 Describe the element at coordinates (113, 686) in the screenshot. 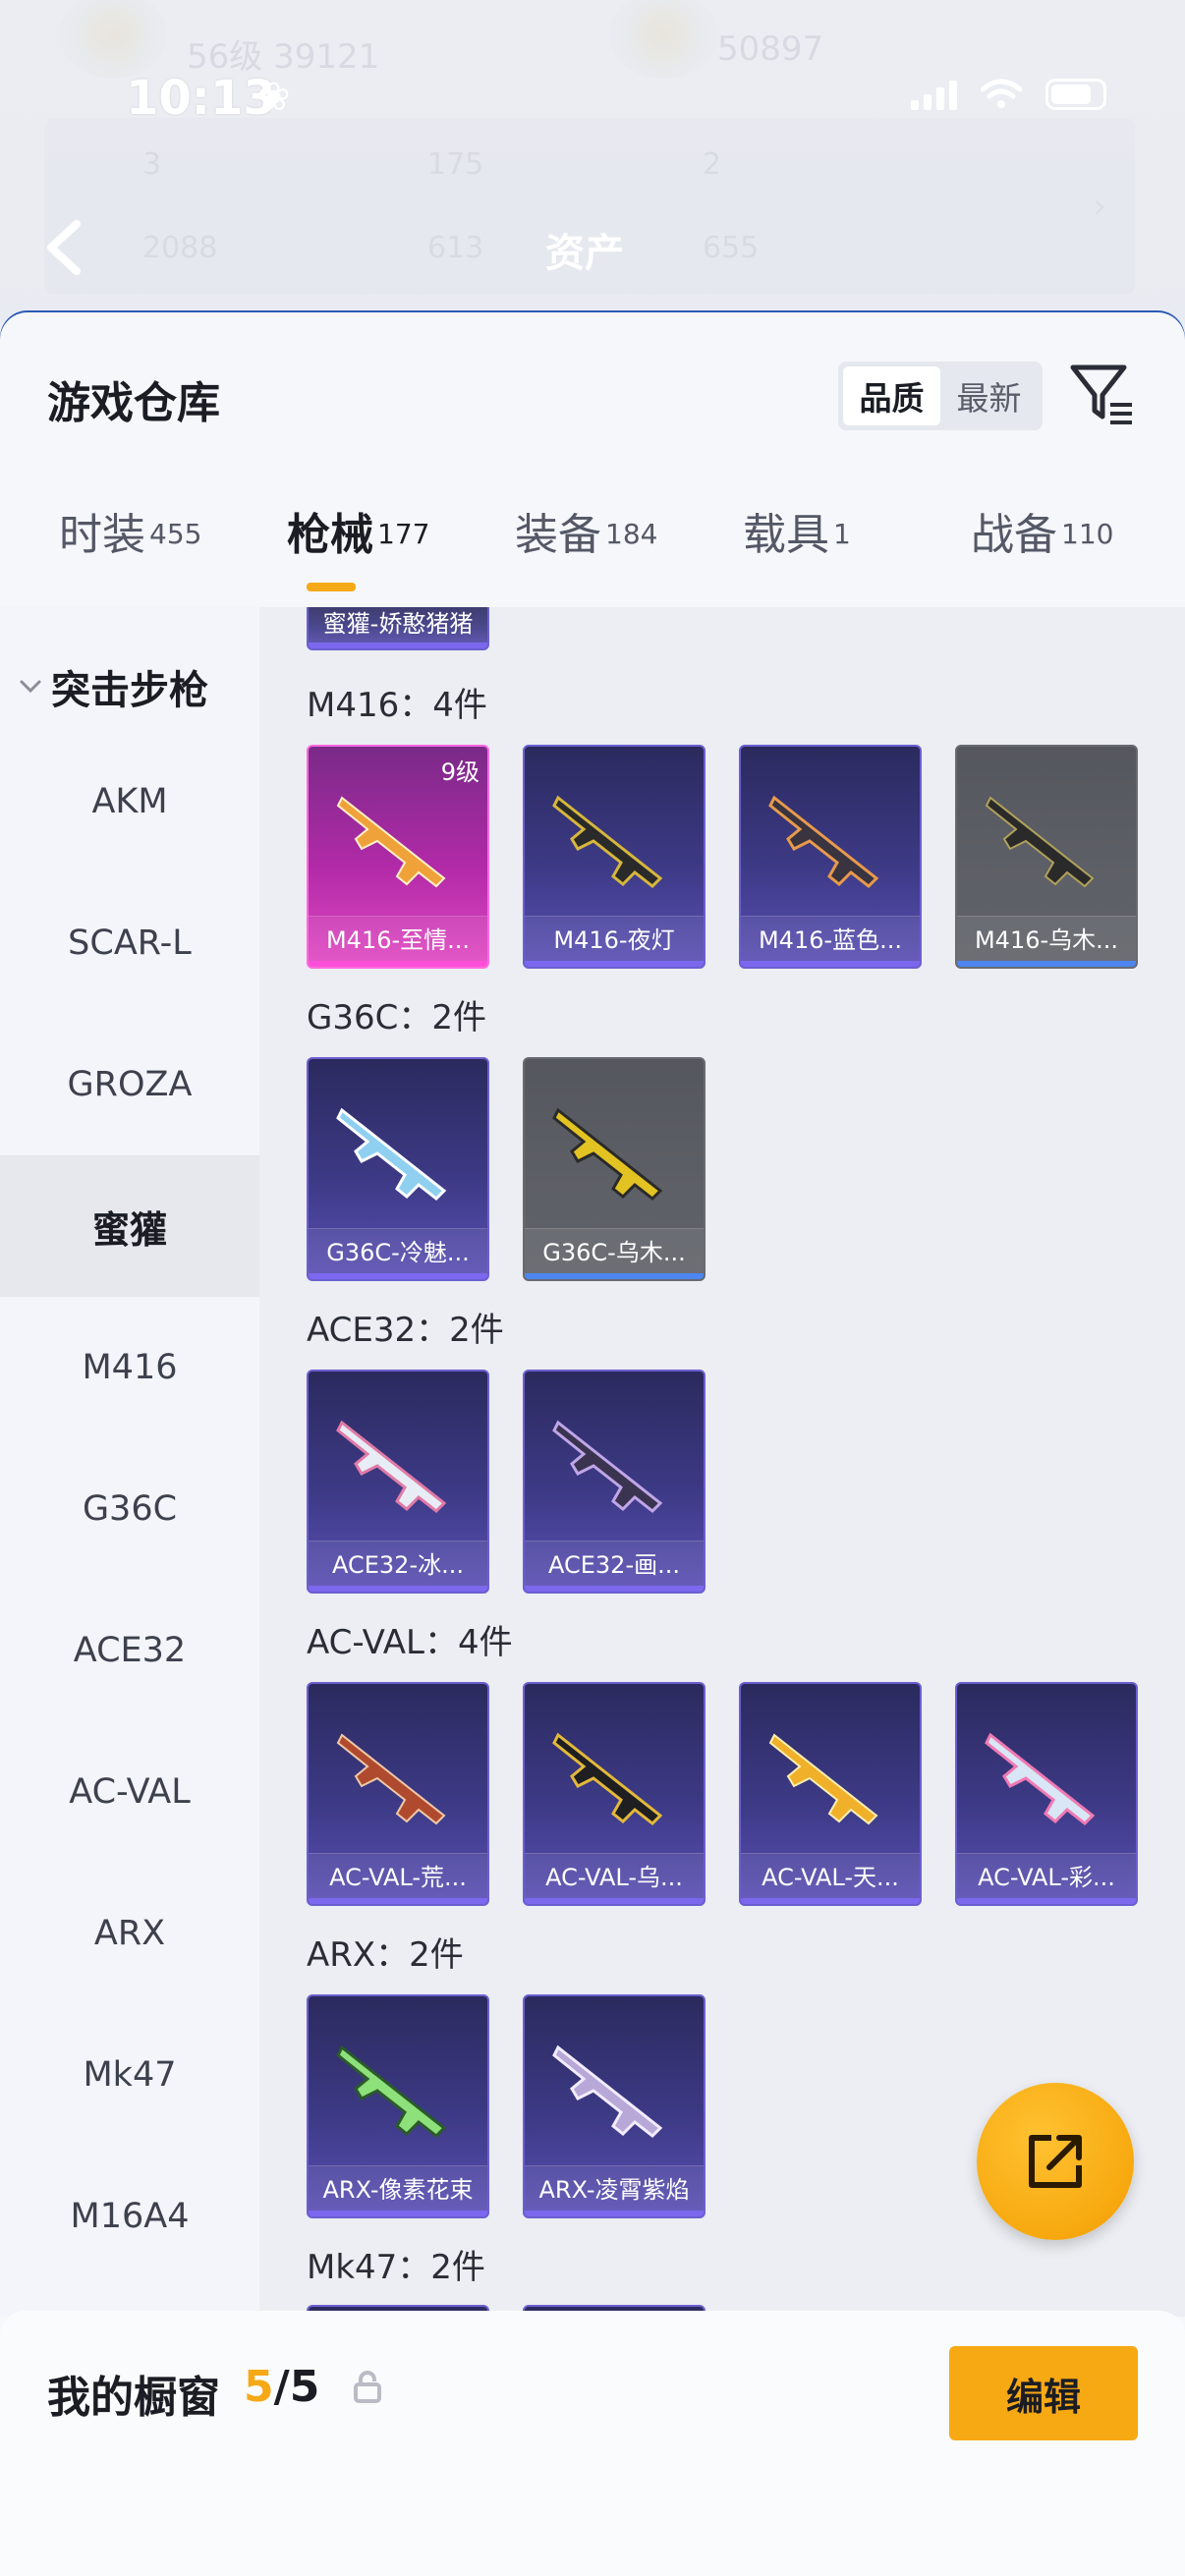

I see `sidebar-group-header: 突击步枪` at that location.